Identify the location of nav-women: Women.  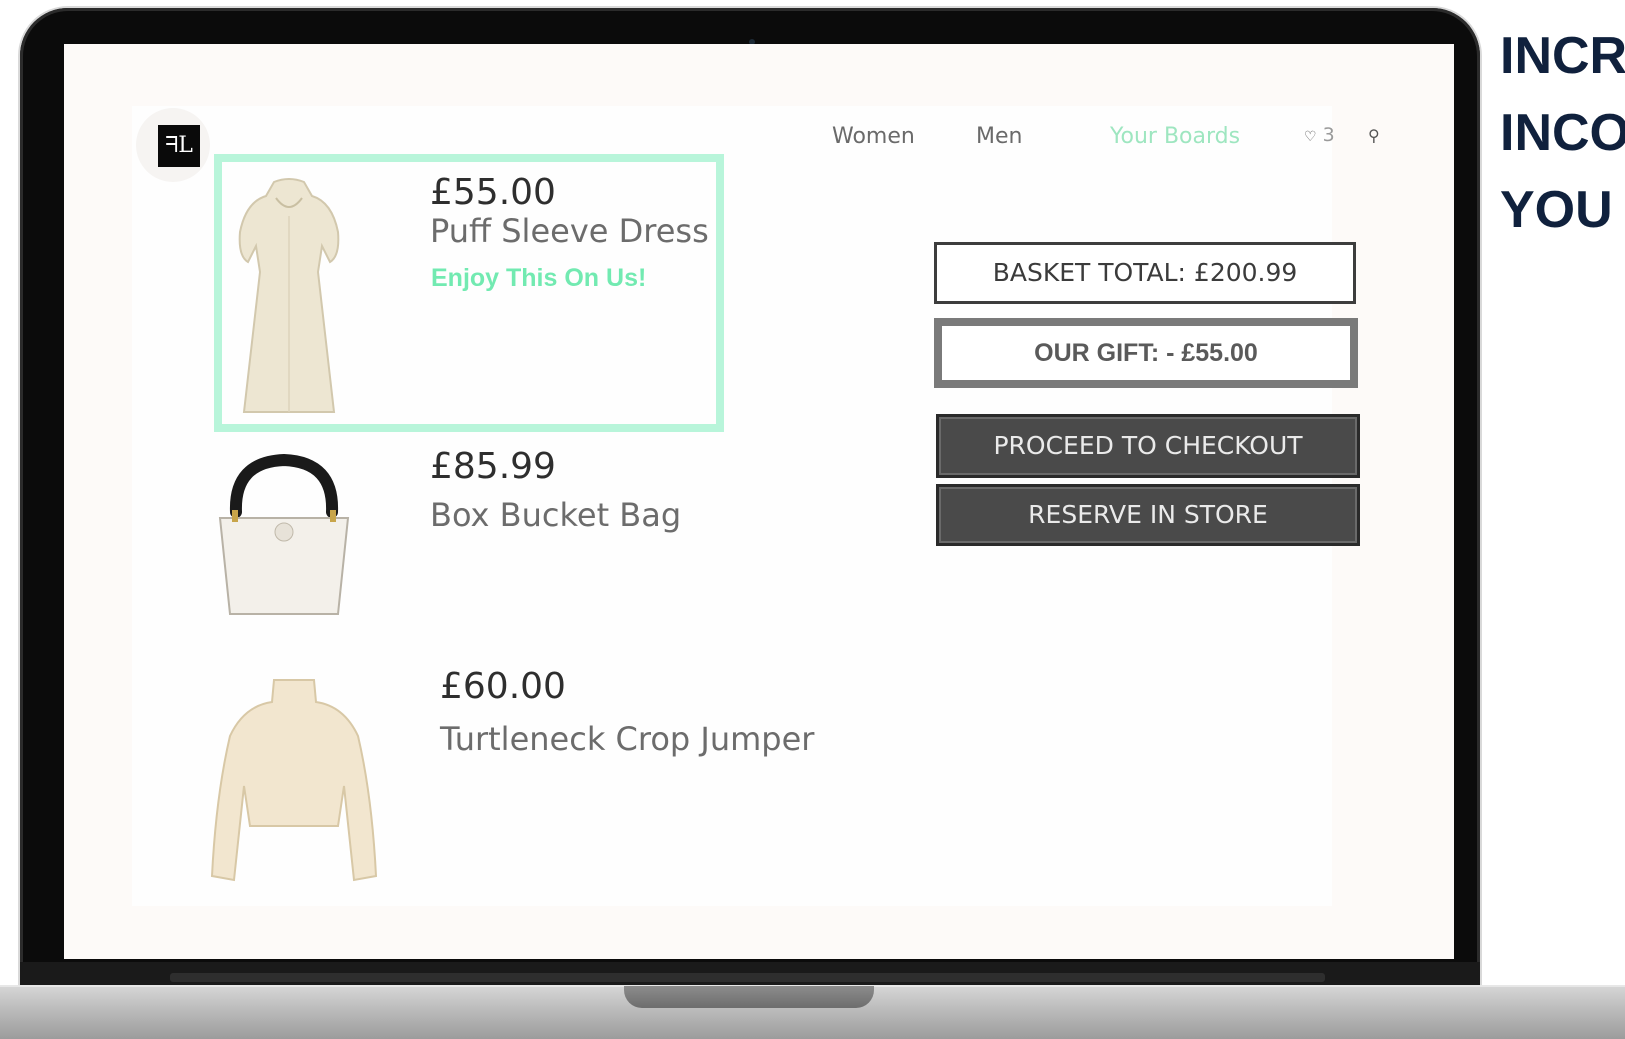
(873, 136).